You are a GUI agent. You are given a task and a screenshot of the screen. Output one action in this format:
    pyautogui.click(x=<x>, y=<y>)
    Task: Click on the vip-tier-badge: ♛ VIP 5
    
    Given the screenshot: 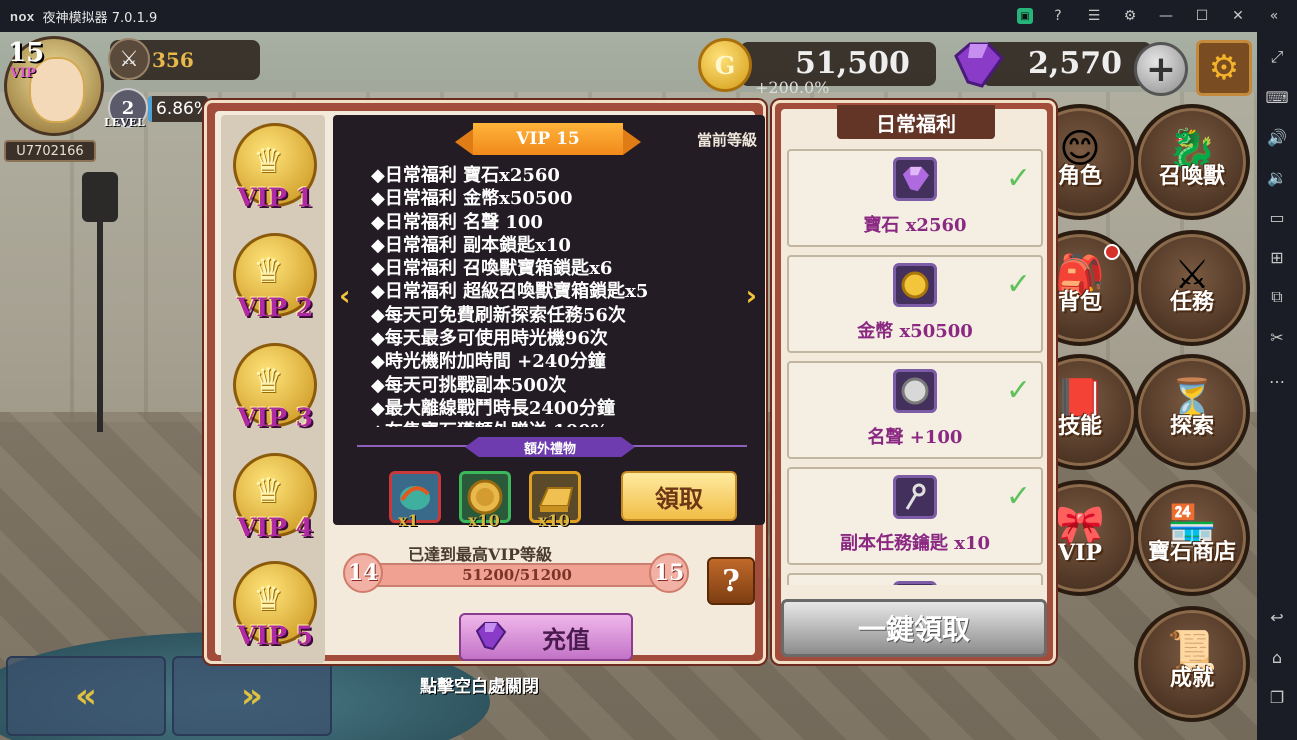 What is the action you would take?
    pyautogui.click(x=275, y=611)
    